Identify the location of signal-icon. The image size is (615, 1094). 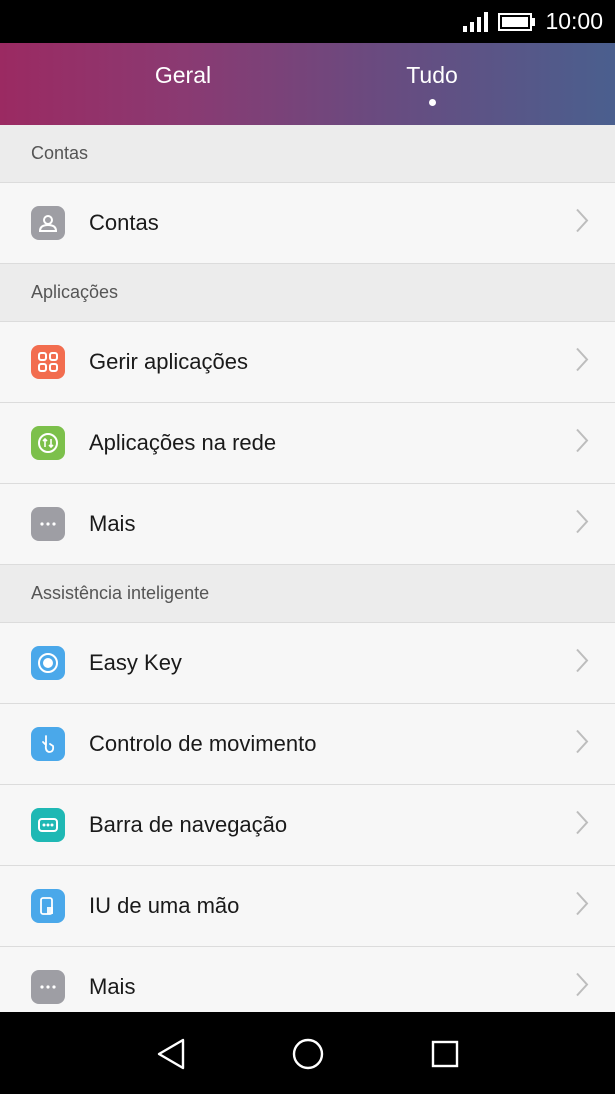
(476, 21).